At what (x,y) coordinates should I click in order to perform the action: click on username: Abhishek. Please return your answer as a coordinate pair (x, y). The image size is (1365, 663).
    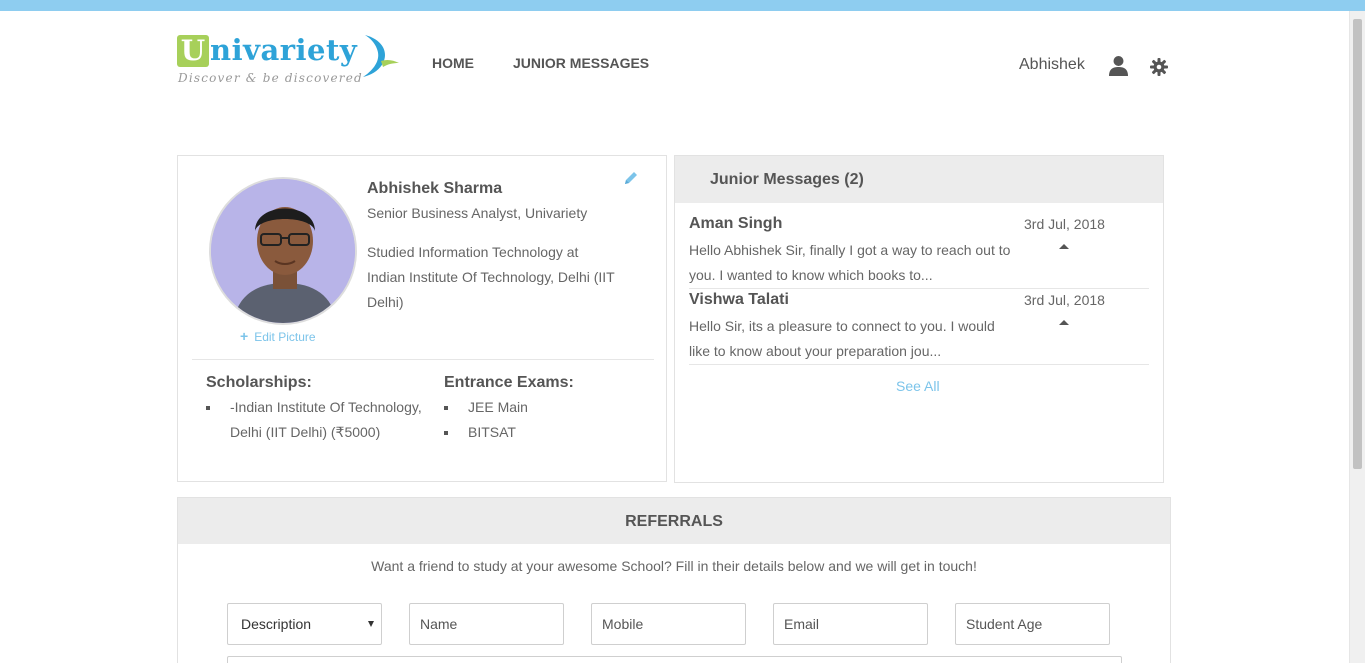
    Looking at the image, I should click on (1052, 65).